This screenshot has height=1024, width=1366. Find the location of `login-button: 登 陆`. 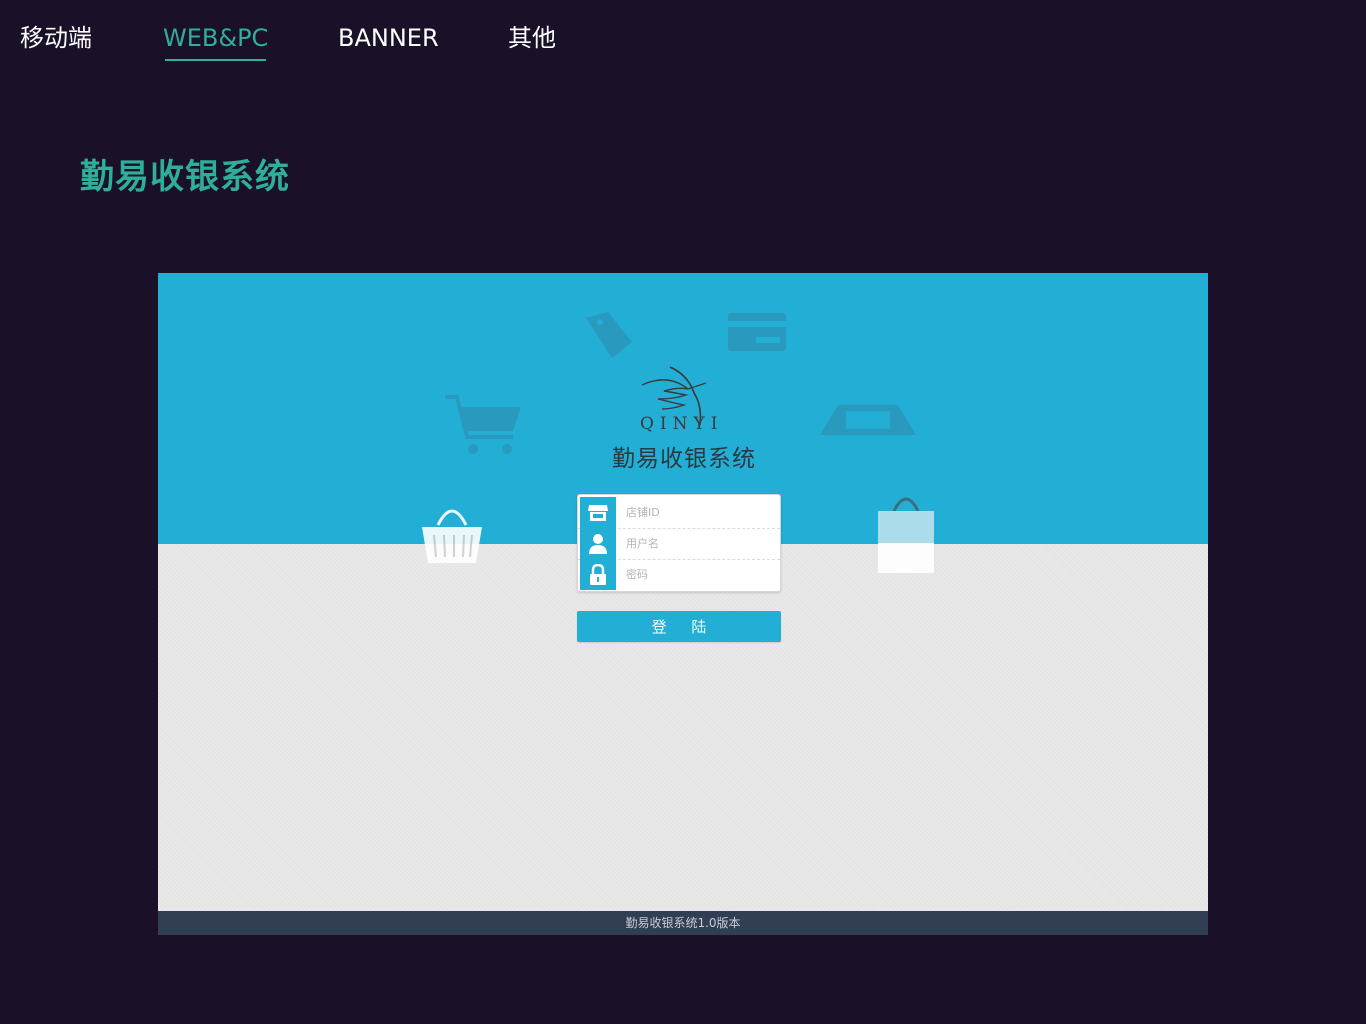

login-button: 登 陆 is located at coordinates (679, 626).